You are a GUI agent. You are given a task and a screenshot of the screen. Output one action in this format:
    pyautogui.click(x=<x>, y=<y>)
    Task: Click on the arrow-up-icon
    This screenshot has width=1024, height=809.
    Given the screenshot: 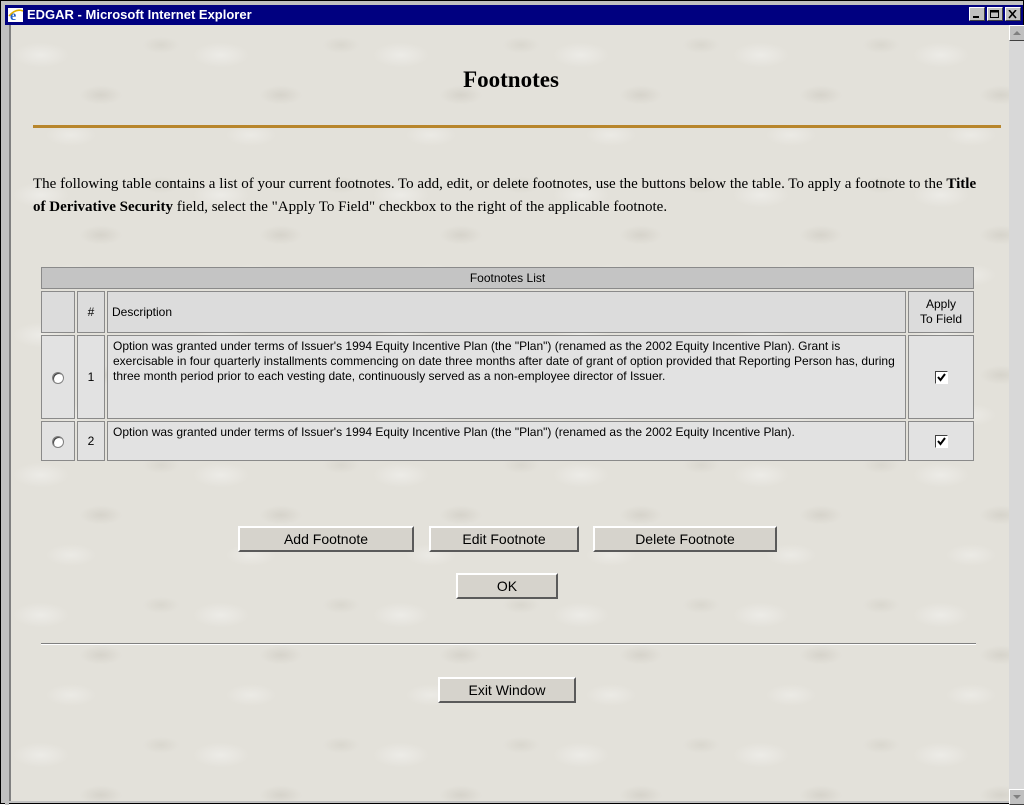 What is the action you would take?
    pyautogui.click(x=1017, y=33)
    